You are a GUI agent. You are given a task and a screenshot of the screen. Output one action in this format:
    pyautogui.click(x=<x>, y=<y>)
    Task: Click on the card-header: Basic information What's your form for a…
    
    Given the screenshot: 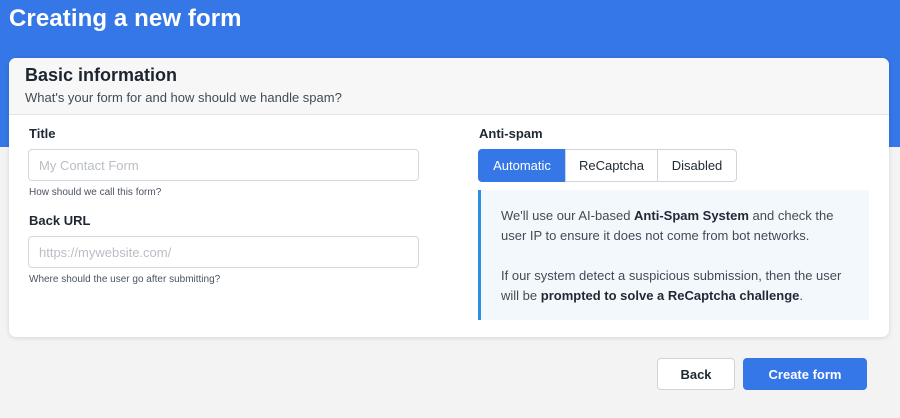 What is the action you would take?
    pyautogui.click(x=449, y=86)
    